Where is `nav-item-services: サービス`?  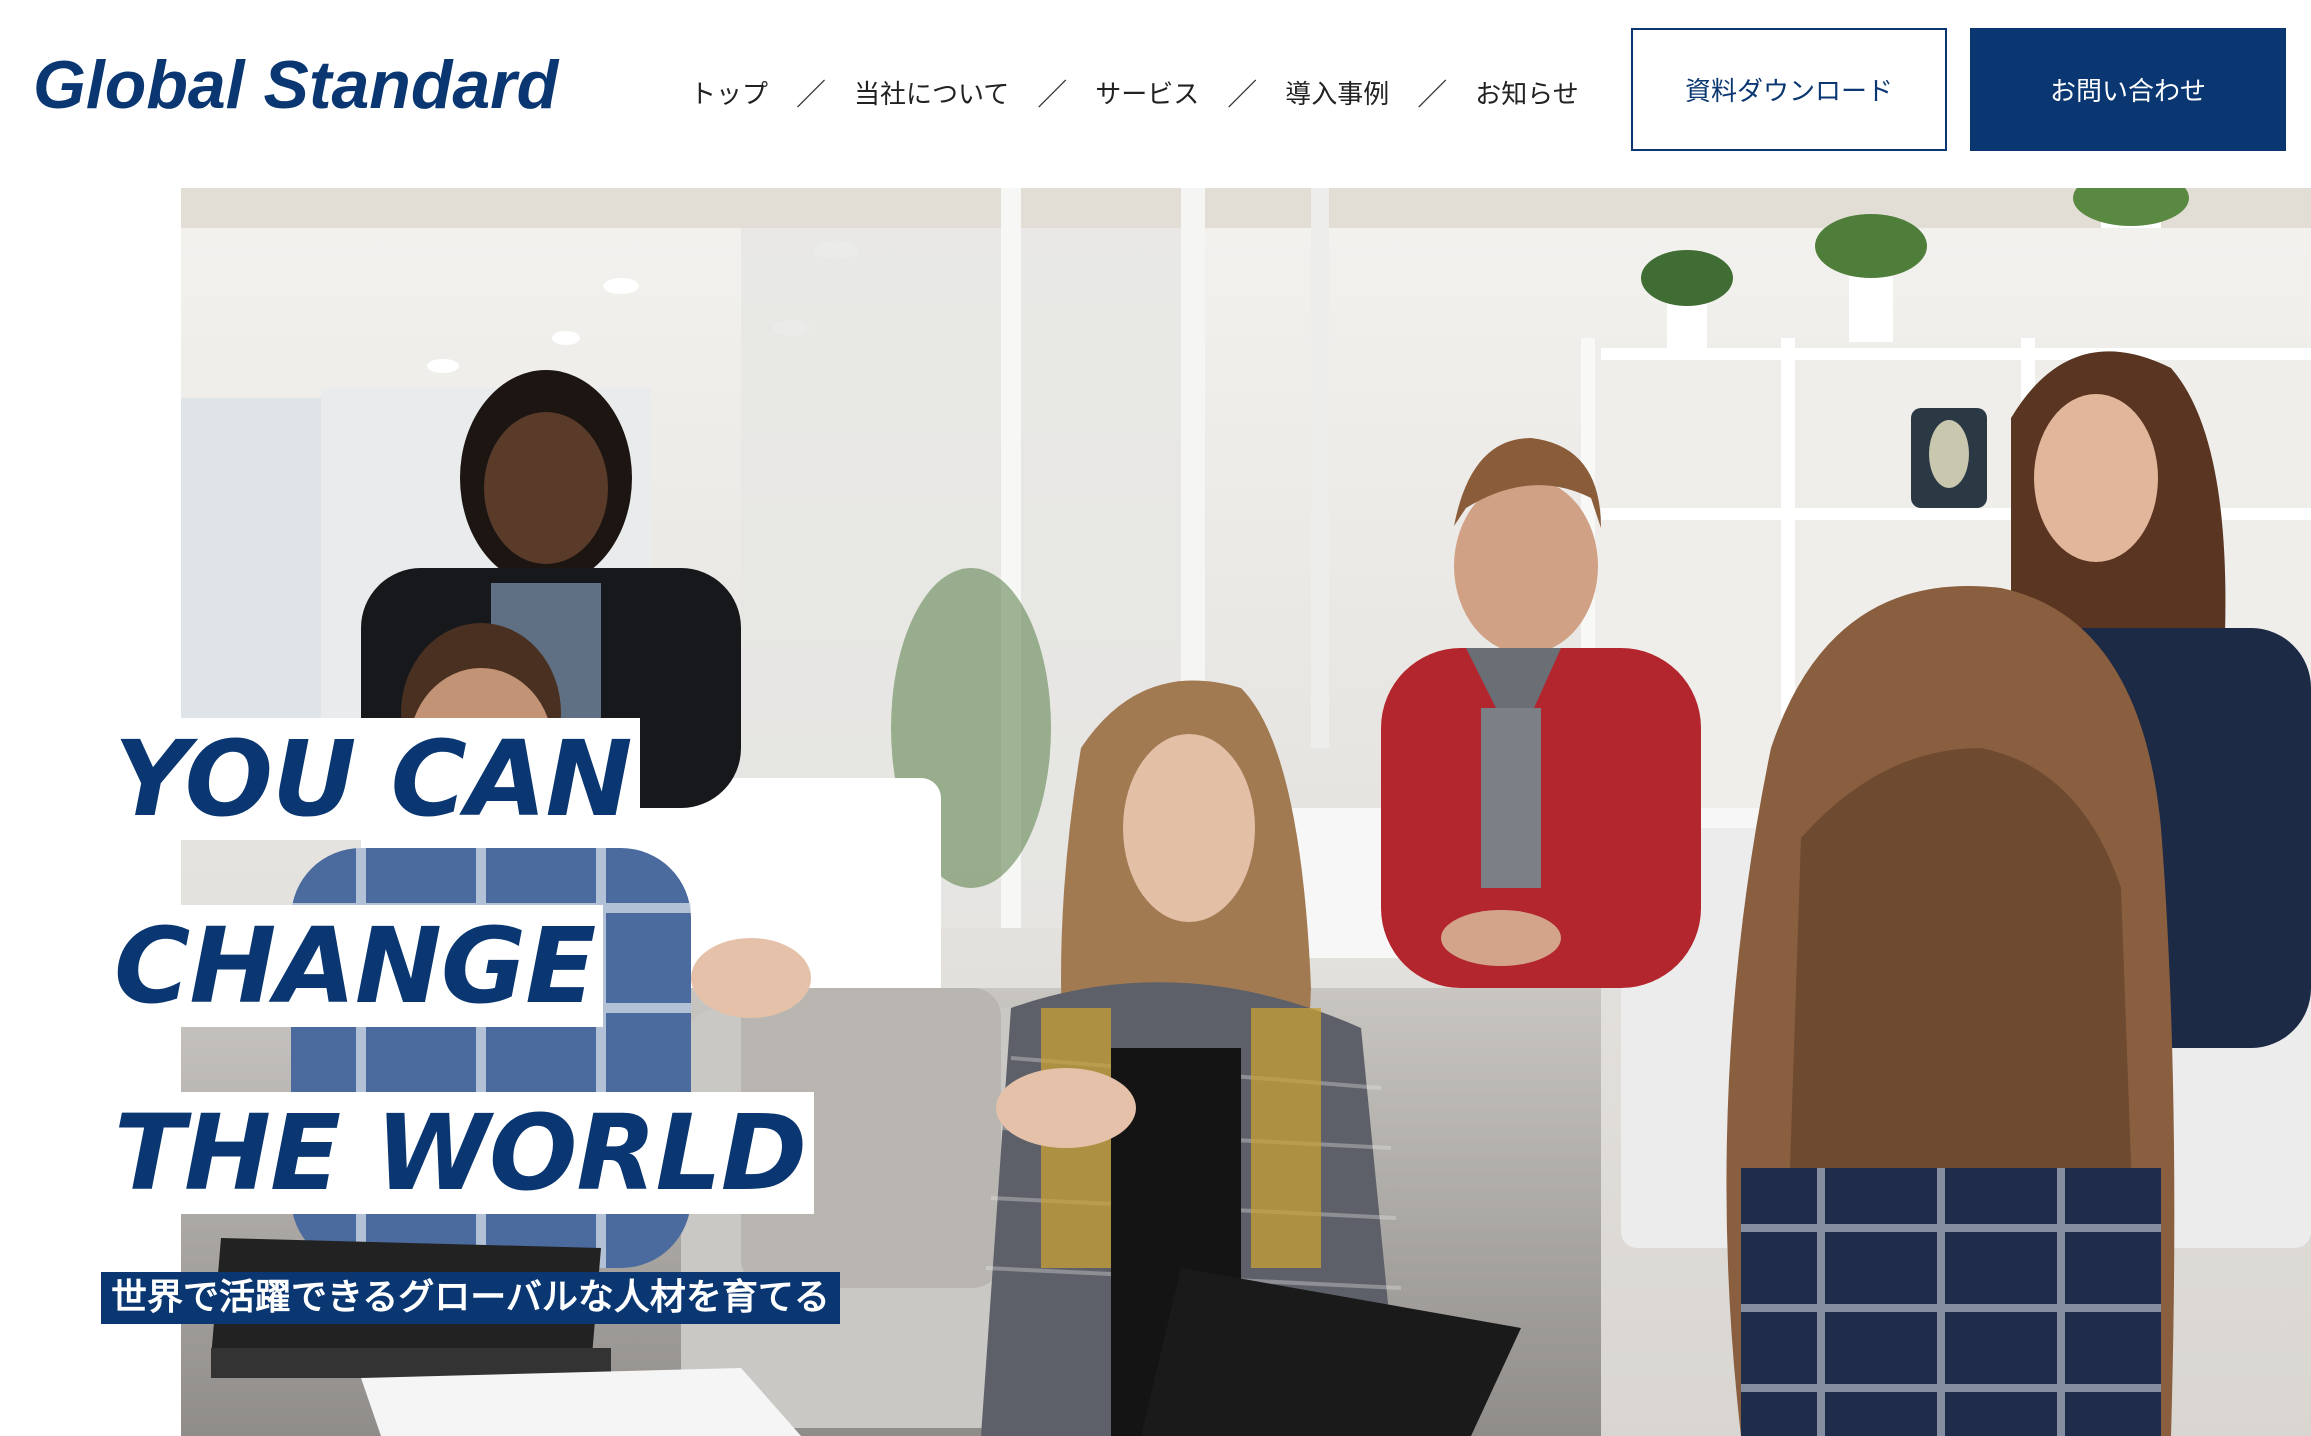
nav-item-services: サービス is located at coordinates (1147, 92).